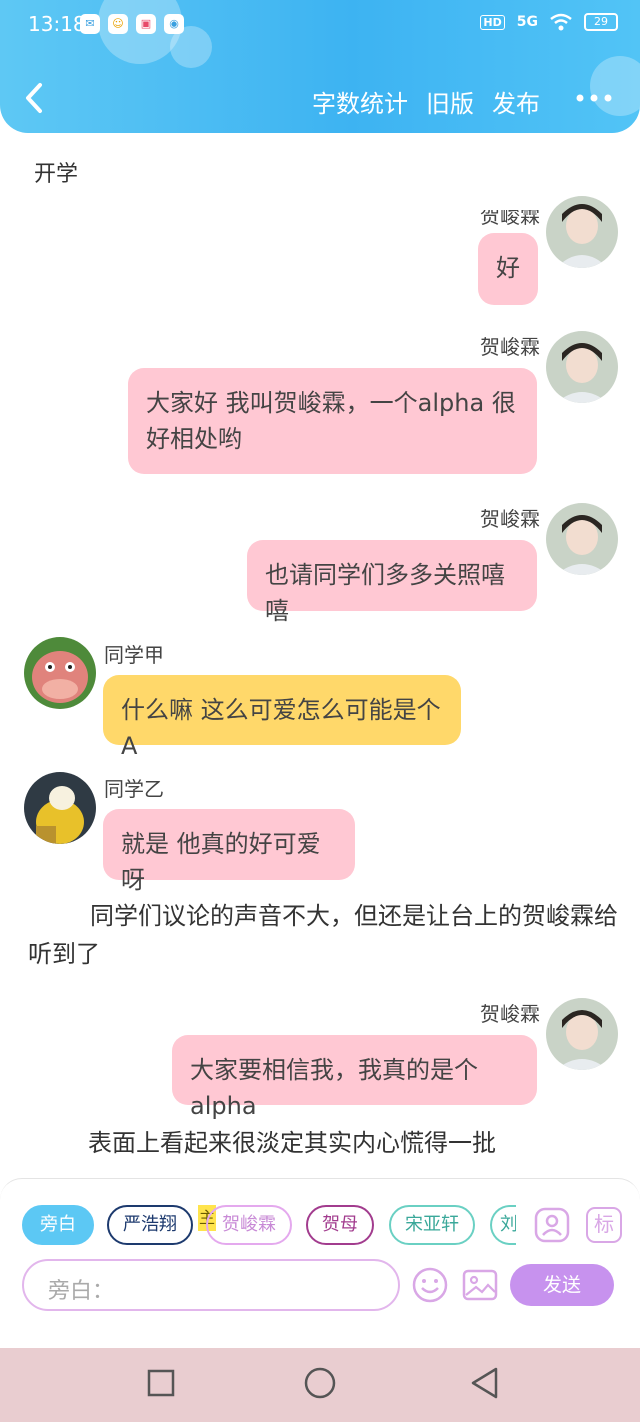  What do you see at coordinates (56, 174) in the screenshot?
I see `scene-title: 开学` at bounding box center [56, 174].